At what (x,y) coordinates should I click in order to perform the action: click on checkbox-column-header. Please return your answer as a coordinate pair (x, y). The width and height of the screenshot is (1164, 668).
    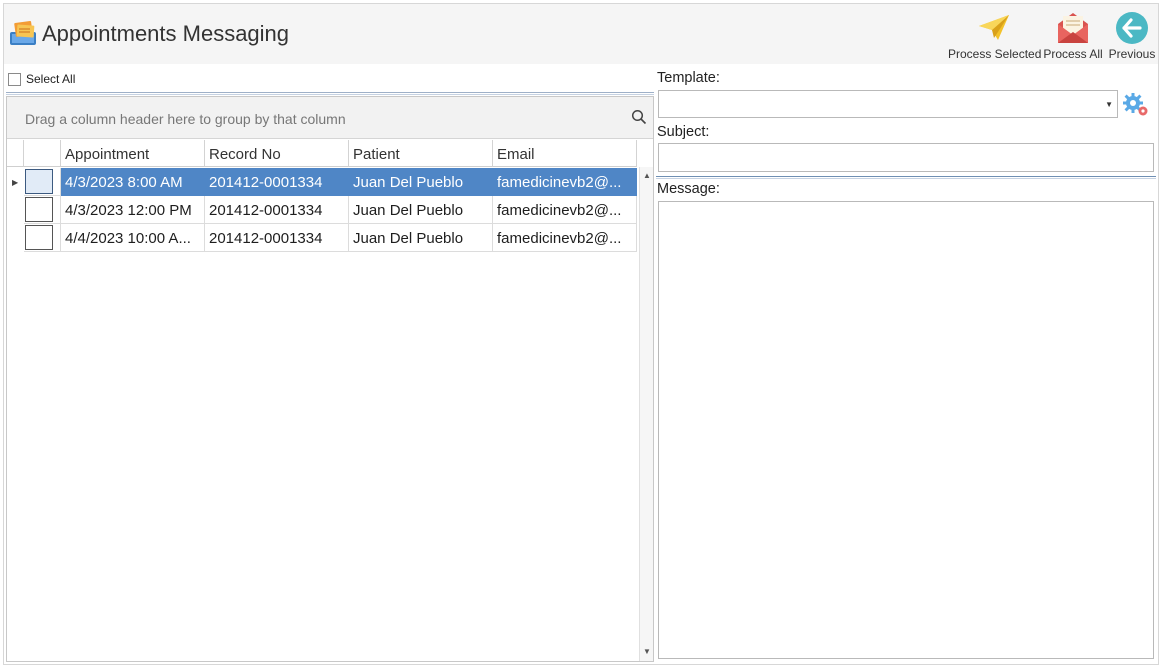
    Looking at the image, I should click on (42, 153).